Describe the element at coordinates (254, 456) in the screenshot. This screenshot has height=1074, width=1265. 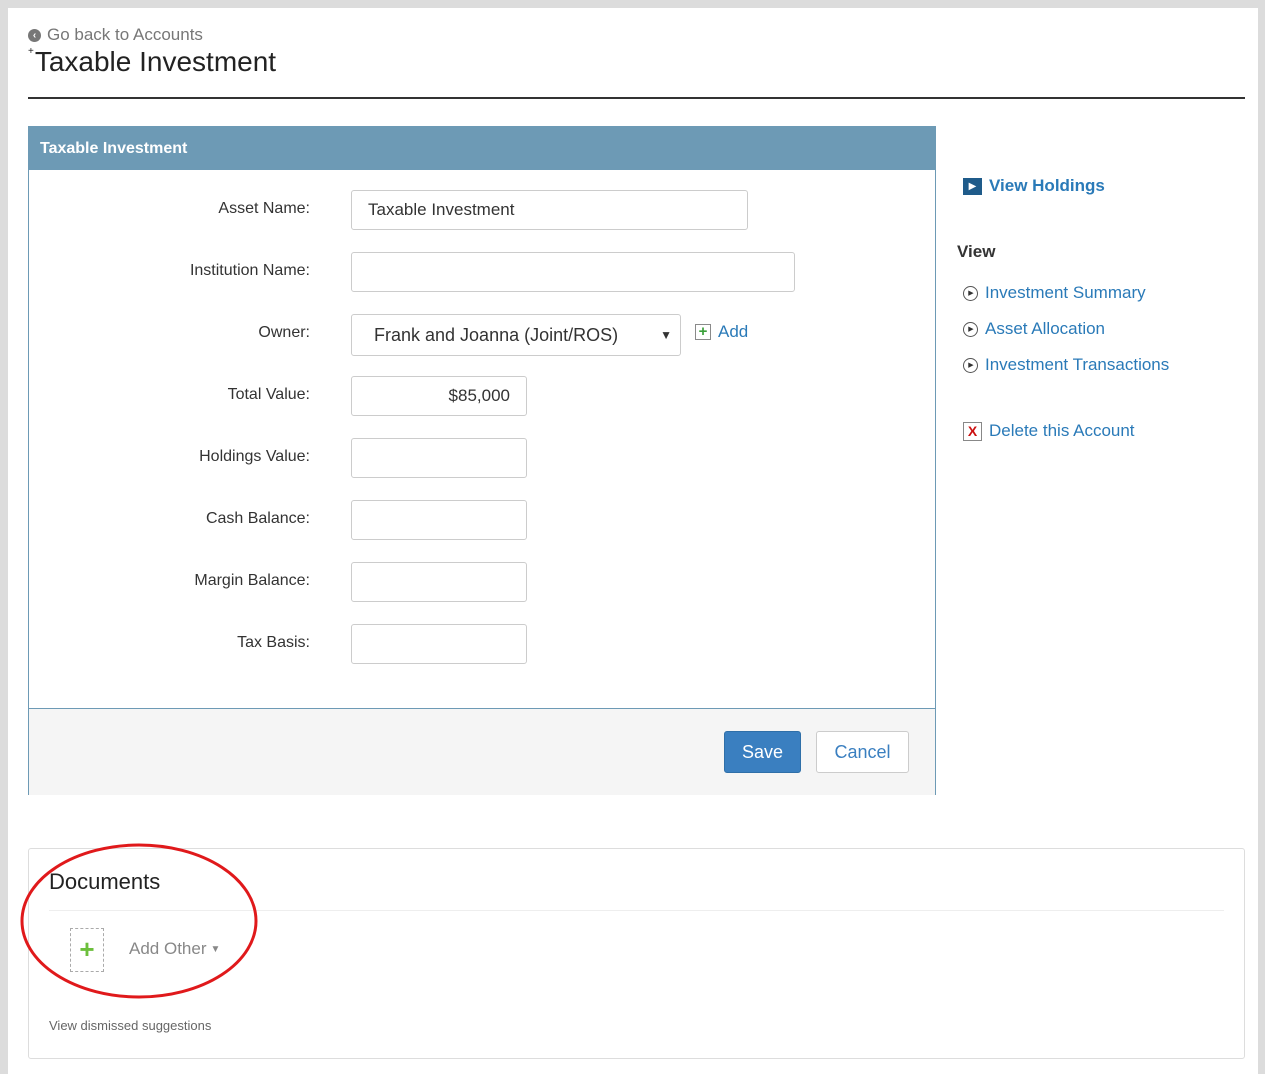
I see `holdings-value-label: Holdings Value:` at that location.